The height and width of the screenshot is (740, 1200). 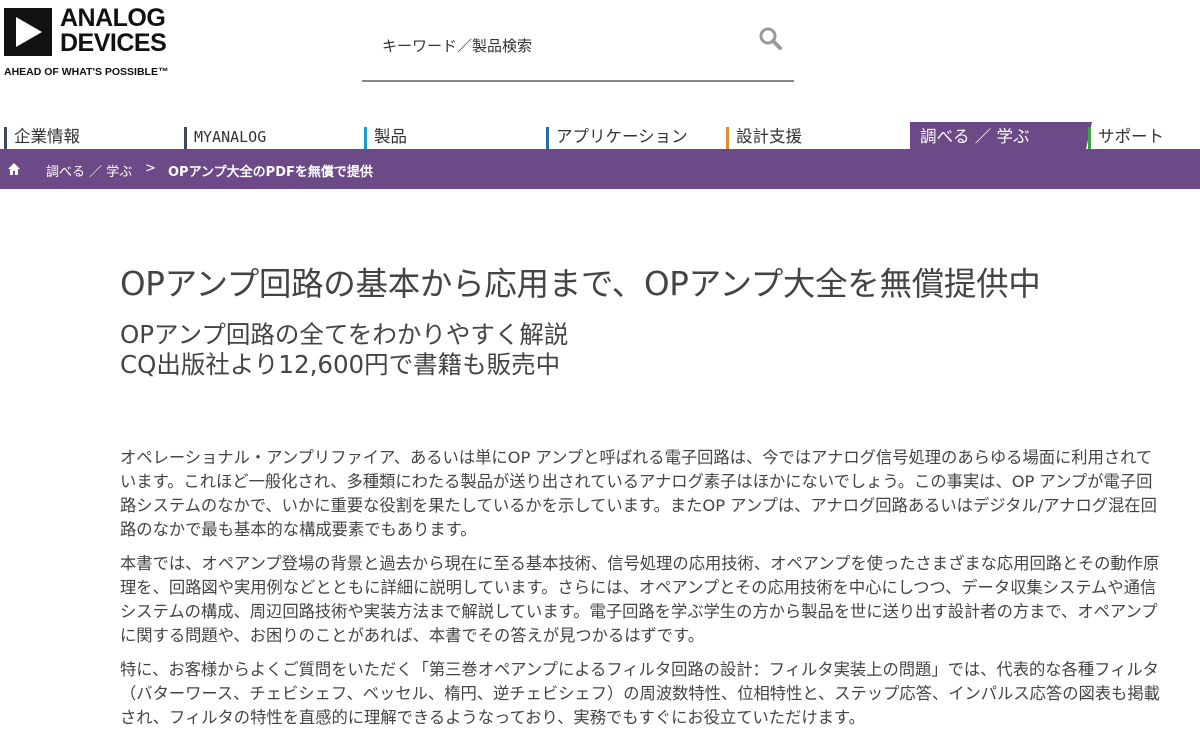 I want to click on nav-item-applications: アプリケーション, so click(x=636, y=135).